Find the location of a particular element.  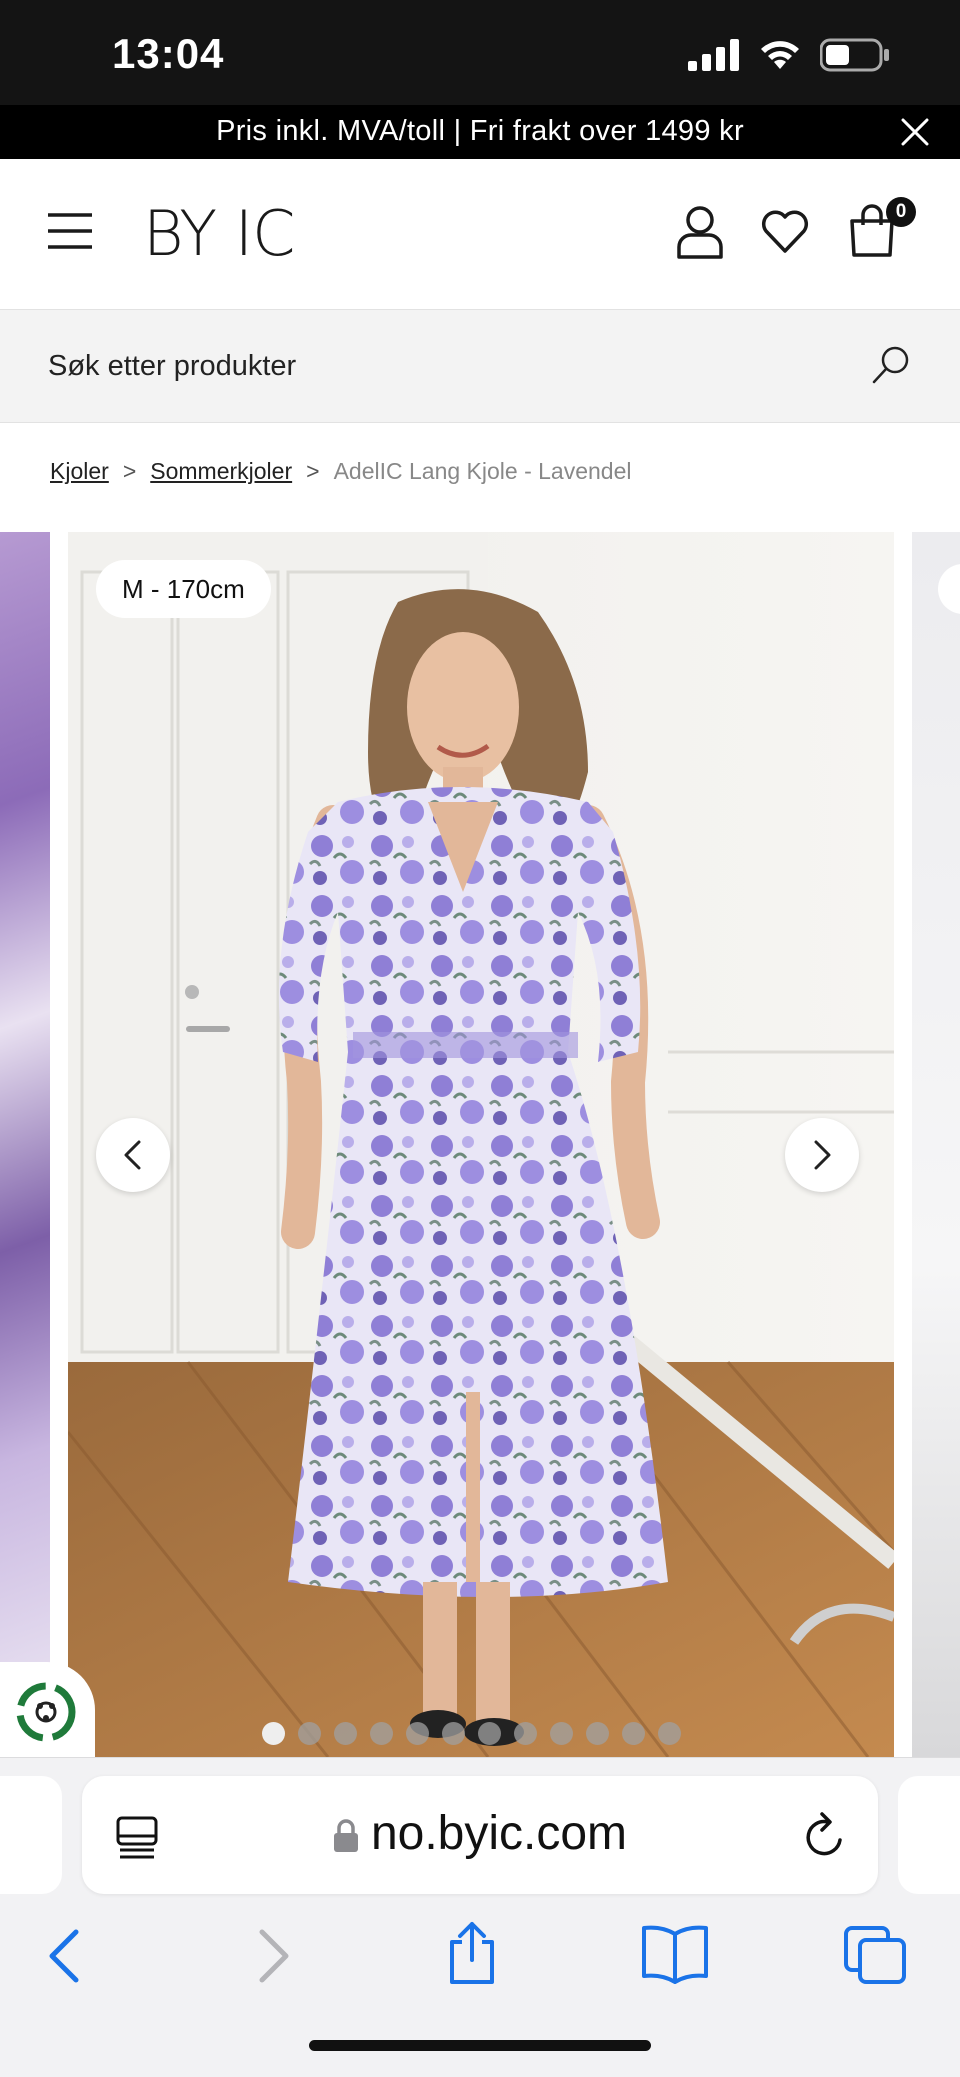

lock-icon is located at coordinates (345, 1836).